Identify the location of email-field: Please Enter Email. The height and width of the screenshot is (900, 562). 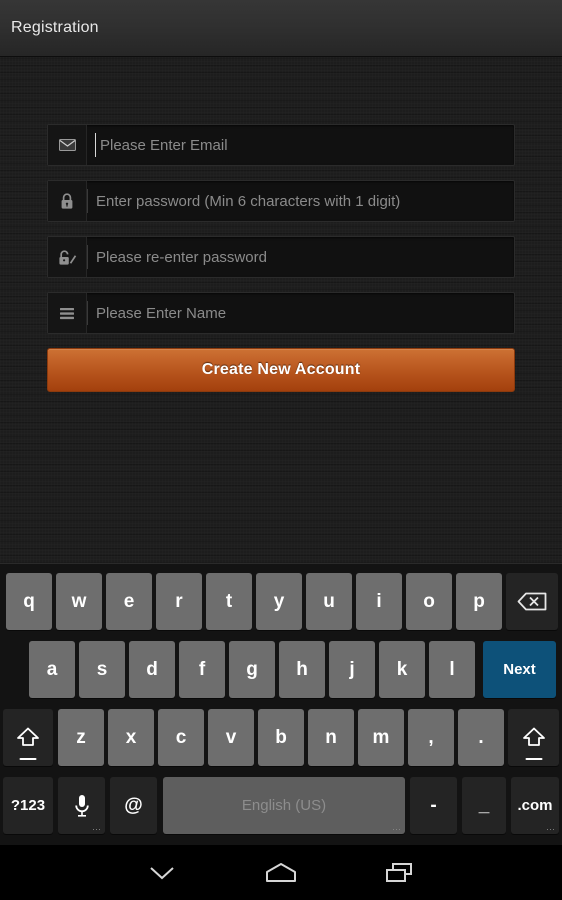
(281, 145).